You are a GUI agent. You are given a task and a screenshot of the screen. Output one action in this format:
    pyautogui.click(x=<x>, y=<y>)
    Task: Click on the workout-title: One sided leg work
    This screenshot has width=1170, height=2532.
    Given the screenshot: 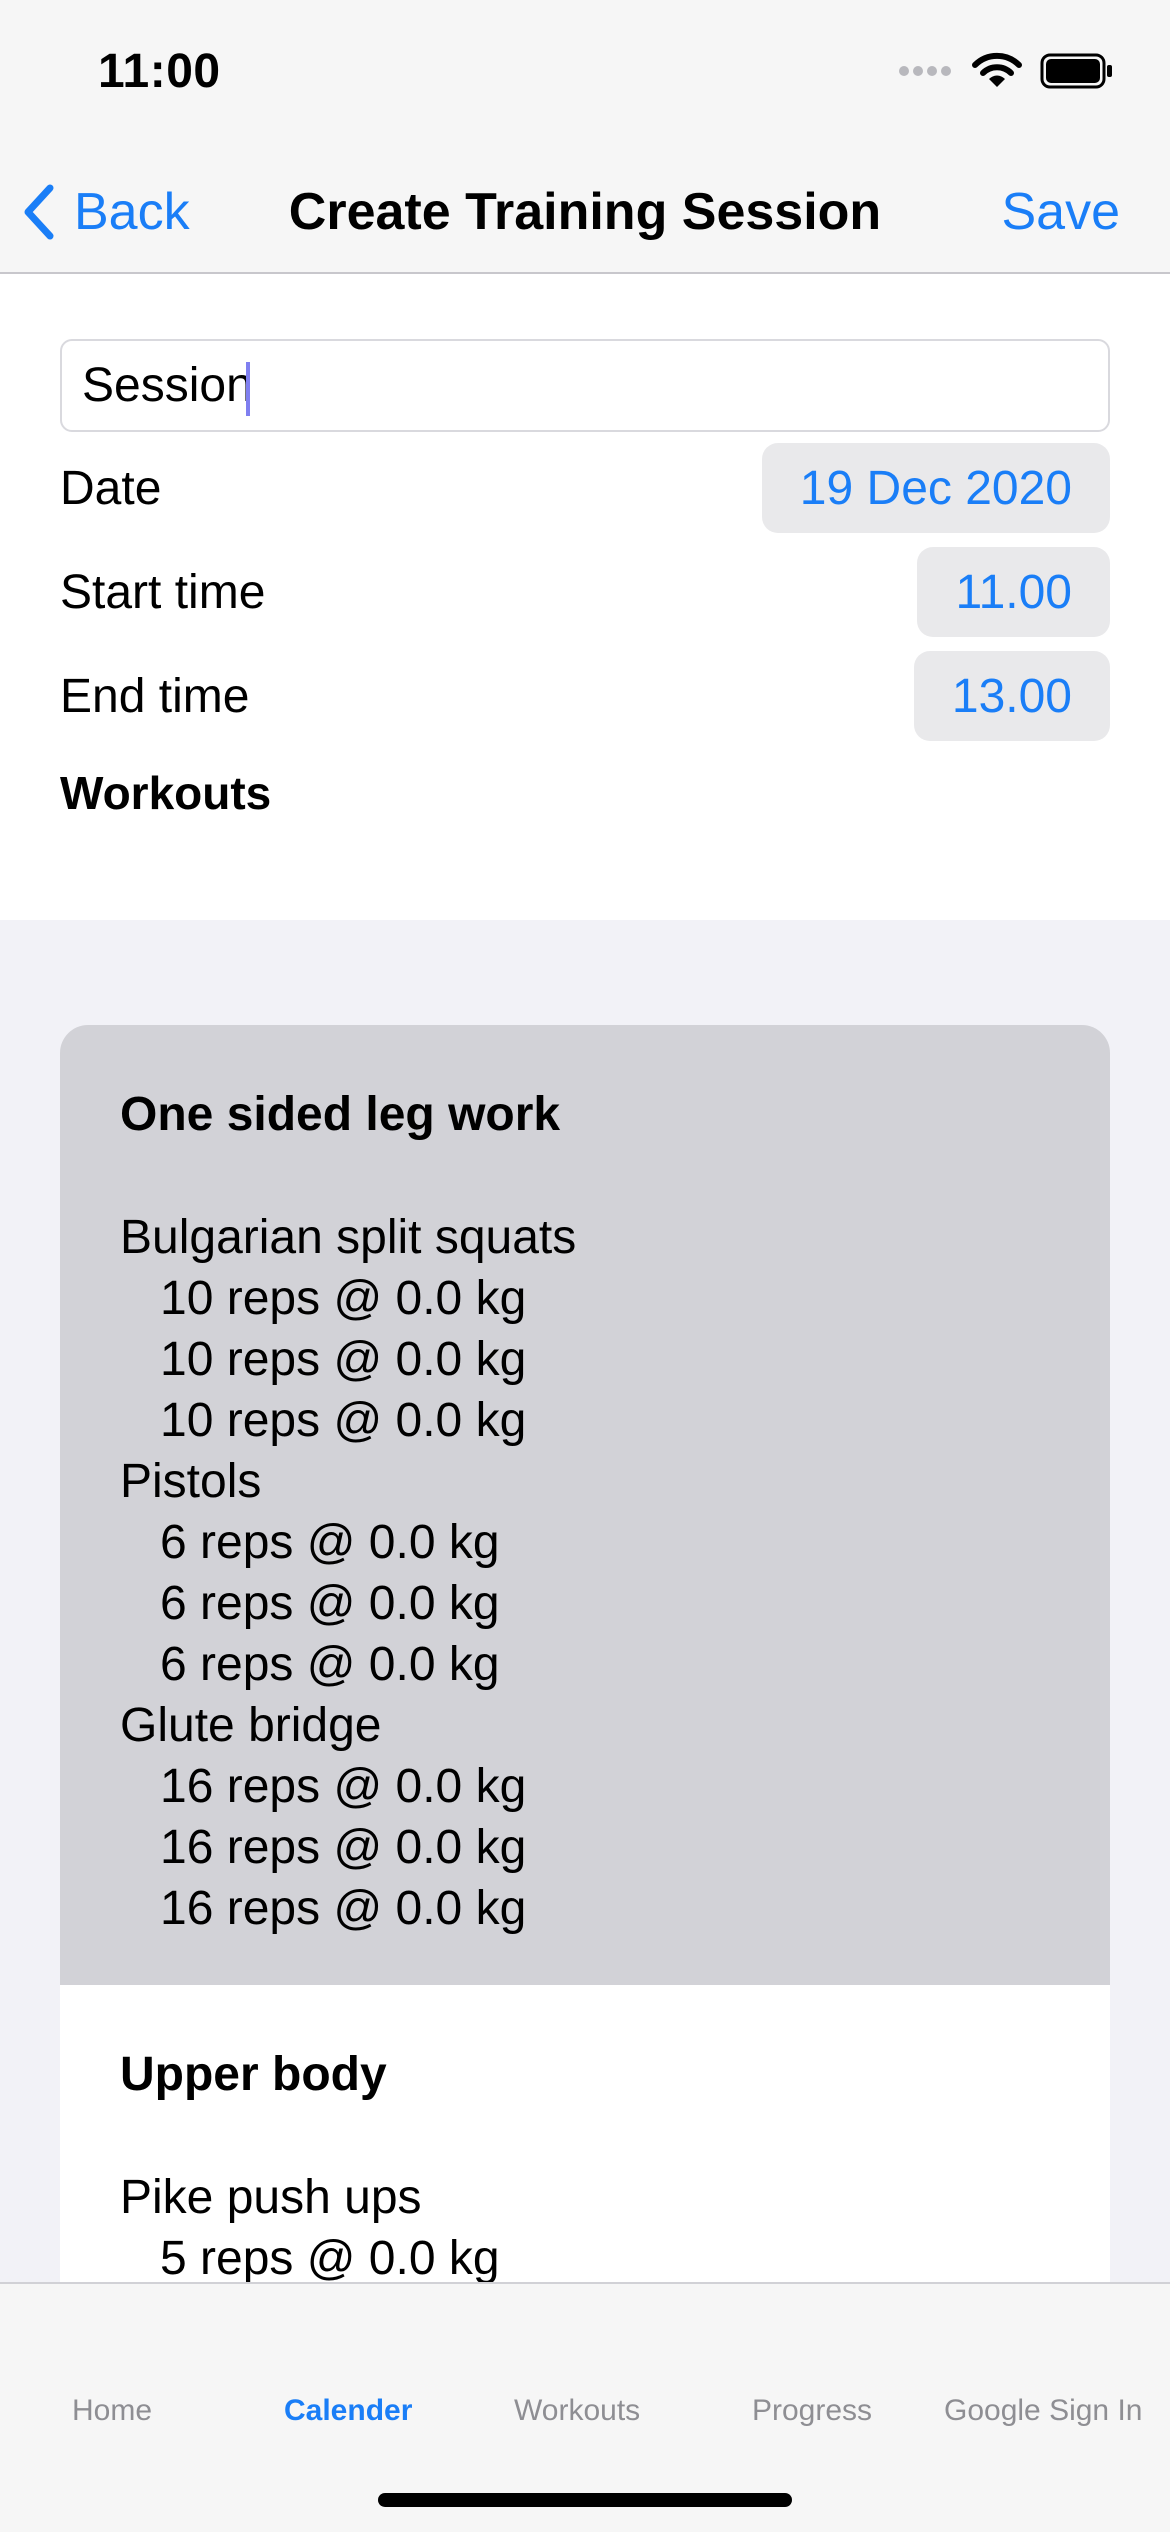 What is the action you would take?
    pyautogui.click(x=340, y=1114)
    